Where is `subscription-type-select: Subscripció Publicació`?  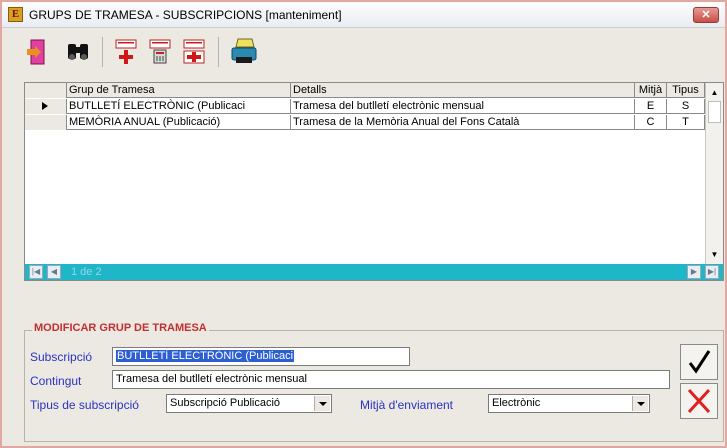
subscription-type-select: Subscripció Publicació is located at coordinates (249, 403).